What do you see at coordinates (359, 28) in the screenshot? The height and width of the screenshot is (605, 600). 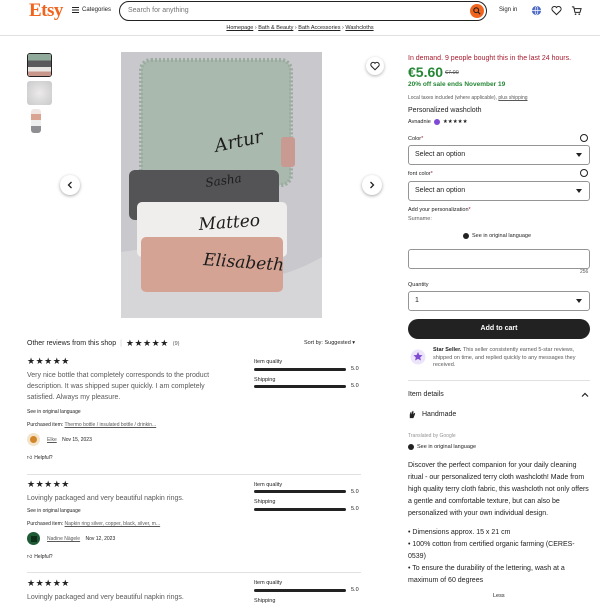 I see `breadcrumb-washcloths: Washcloths` at bounding box center [359, 28].